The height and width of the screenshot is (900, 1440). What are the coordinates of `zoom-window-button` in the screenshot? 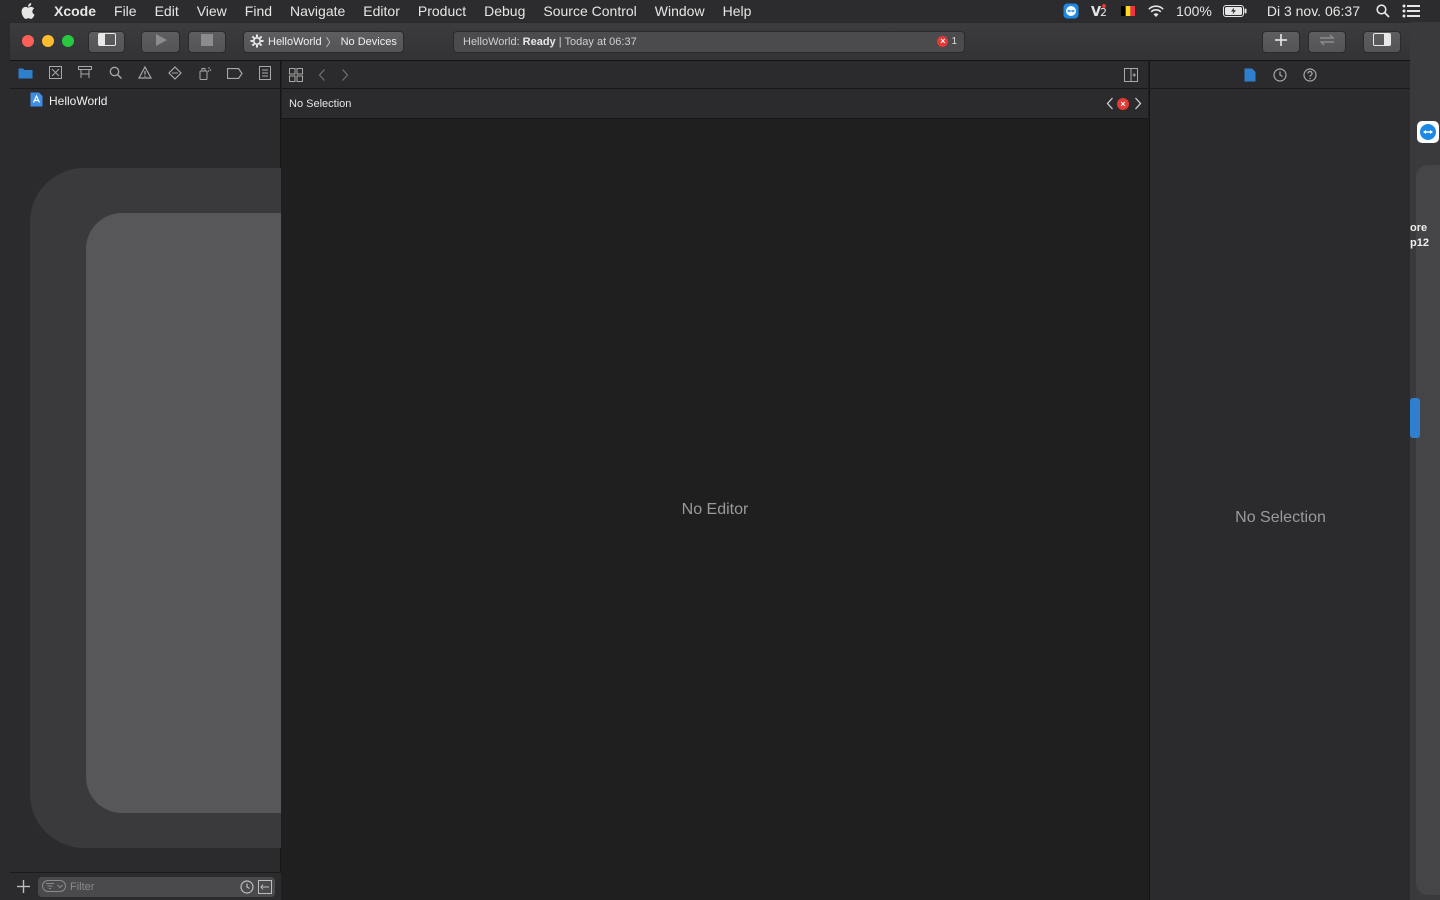 It's located at (68, 41).